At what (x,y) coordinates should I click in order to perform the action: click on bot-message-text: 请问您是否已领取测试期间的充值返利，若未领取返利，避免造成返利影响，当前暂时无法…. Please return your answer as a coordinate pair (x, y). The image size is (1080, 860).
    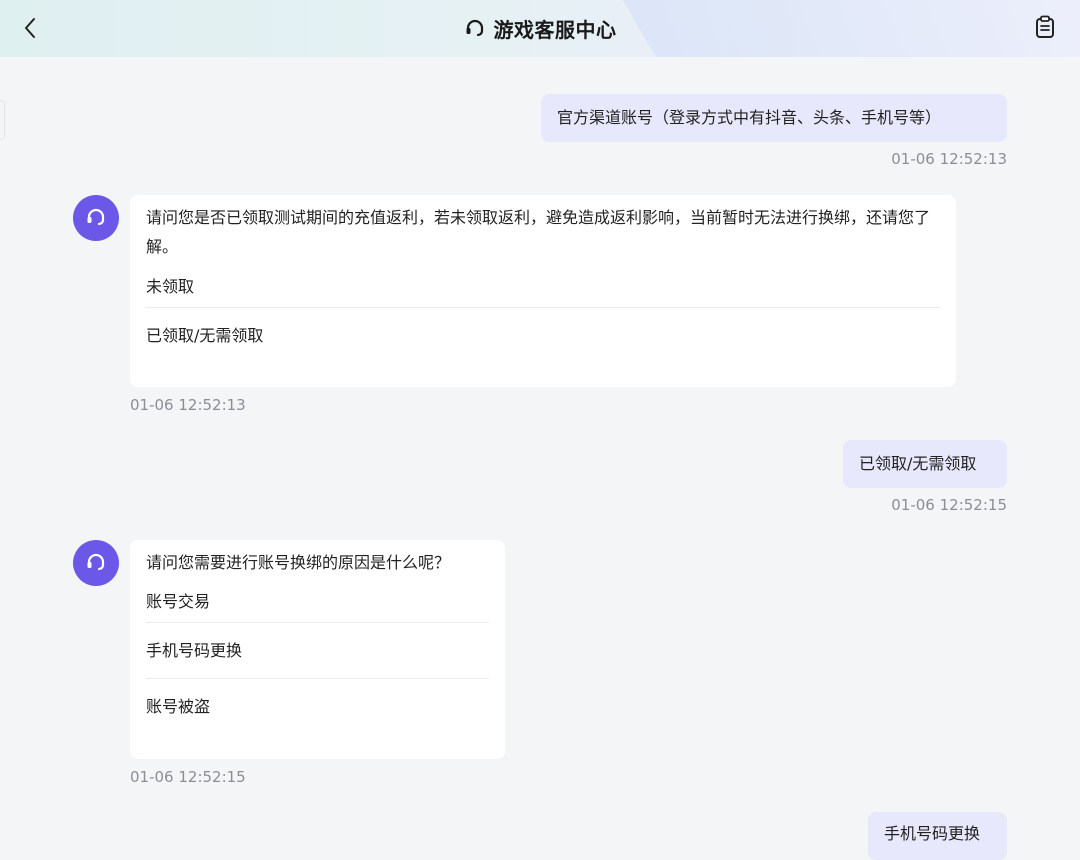
    Looking at the image, I should click on (538, 232).